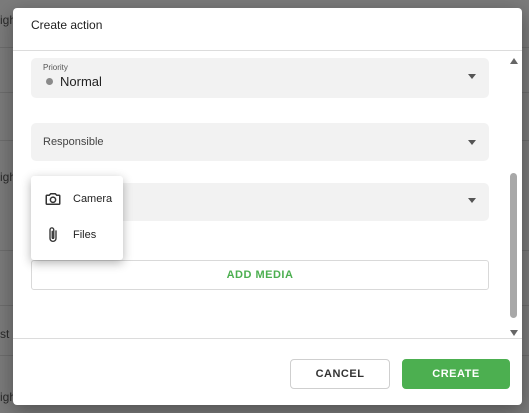  Describe the element at coordinates (55, 67) in the screenshot. I see `priority-label: Priority` at that location.